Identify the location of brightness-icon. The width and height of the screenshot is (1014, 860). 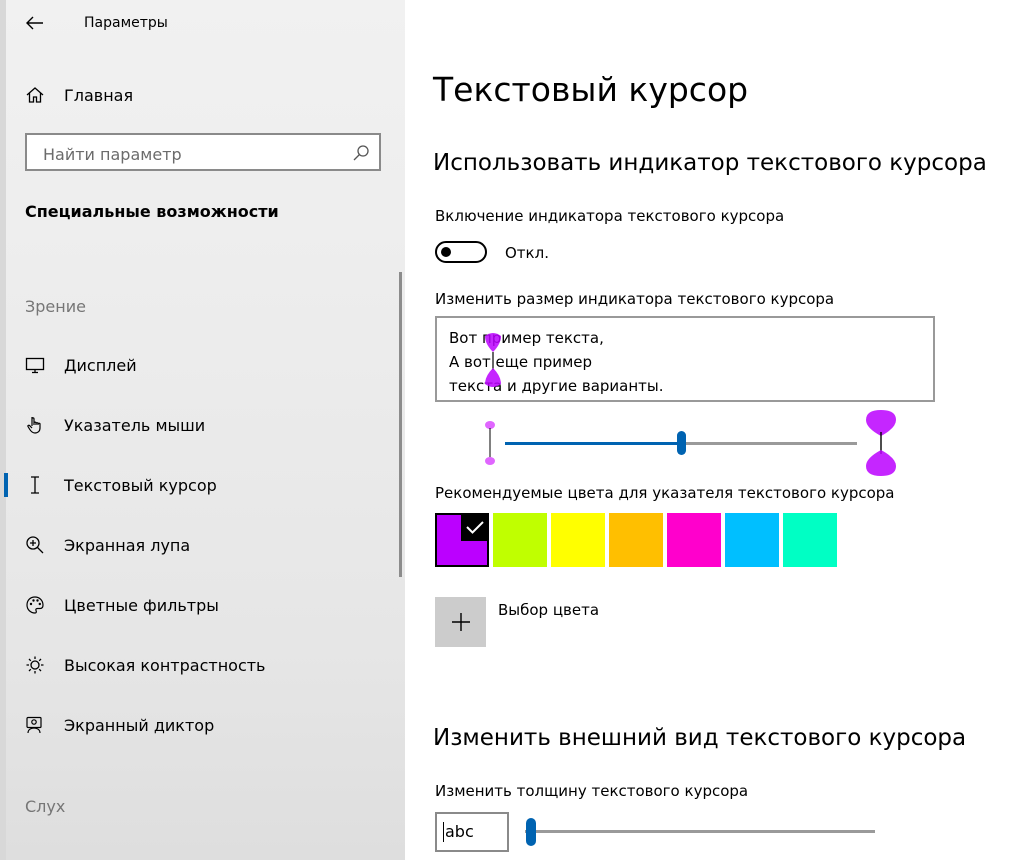
(35, 665).